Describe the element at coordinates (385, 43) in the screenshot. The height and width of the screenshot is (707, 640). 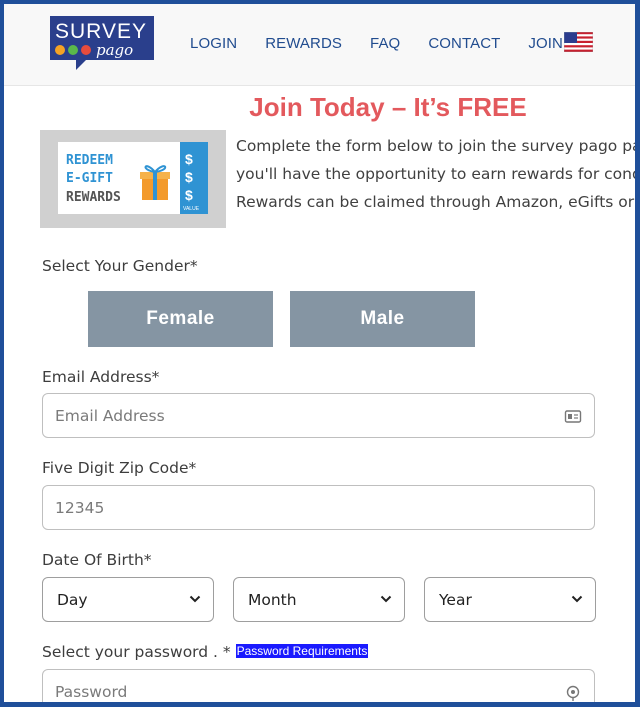
I see `nav-faq: FAQ` at that location.